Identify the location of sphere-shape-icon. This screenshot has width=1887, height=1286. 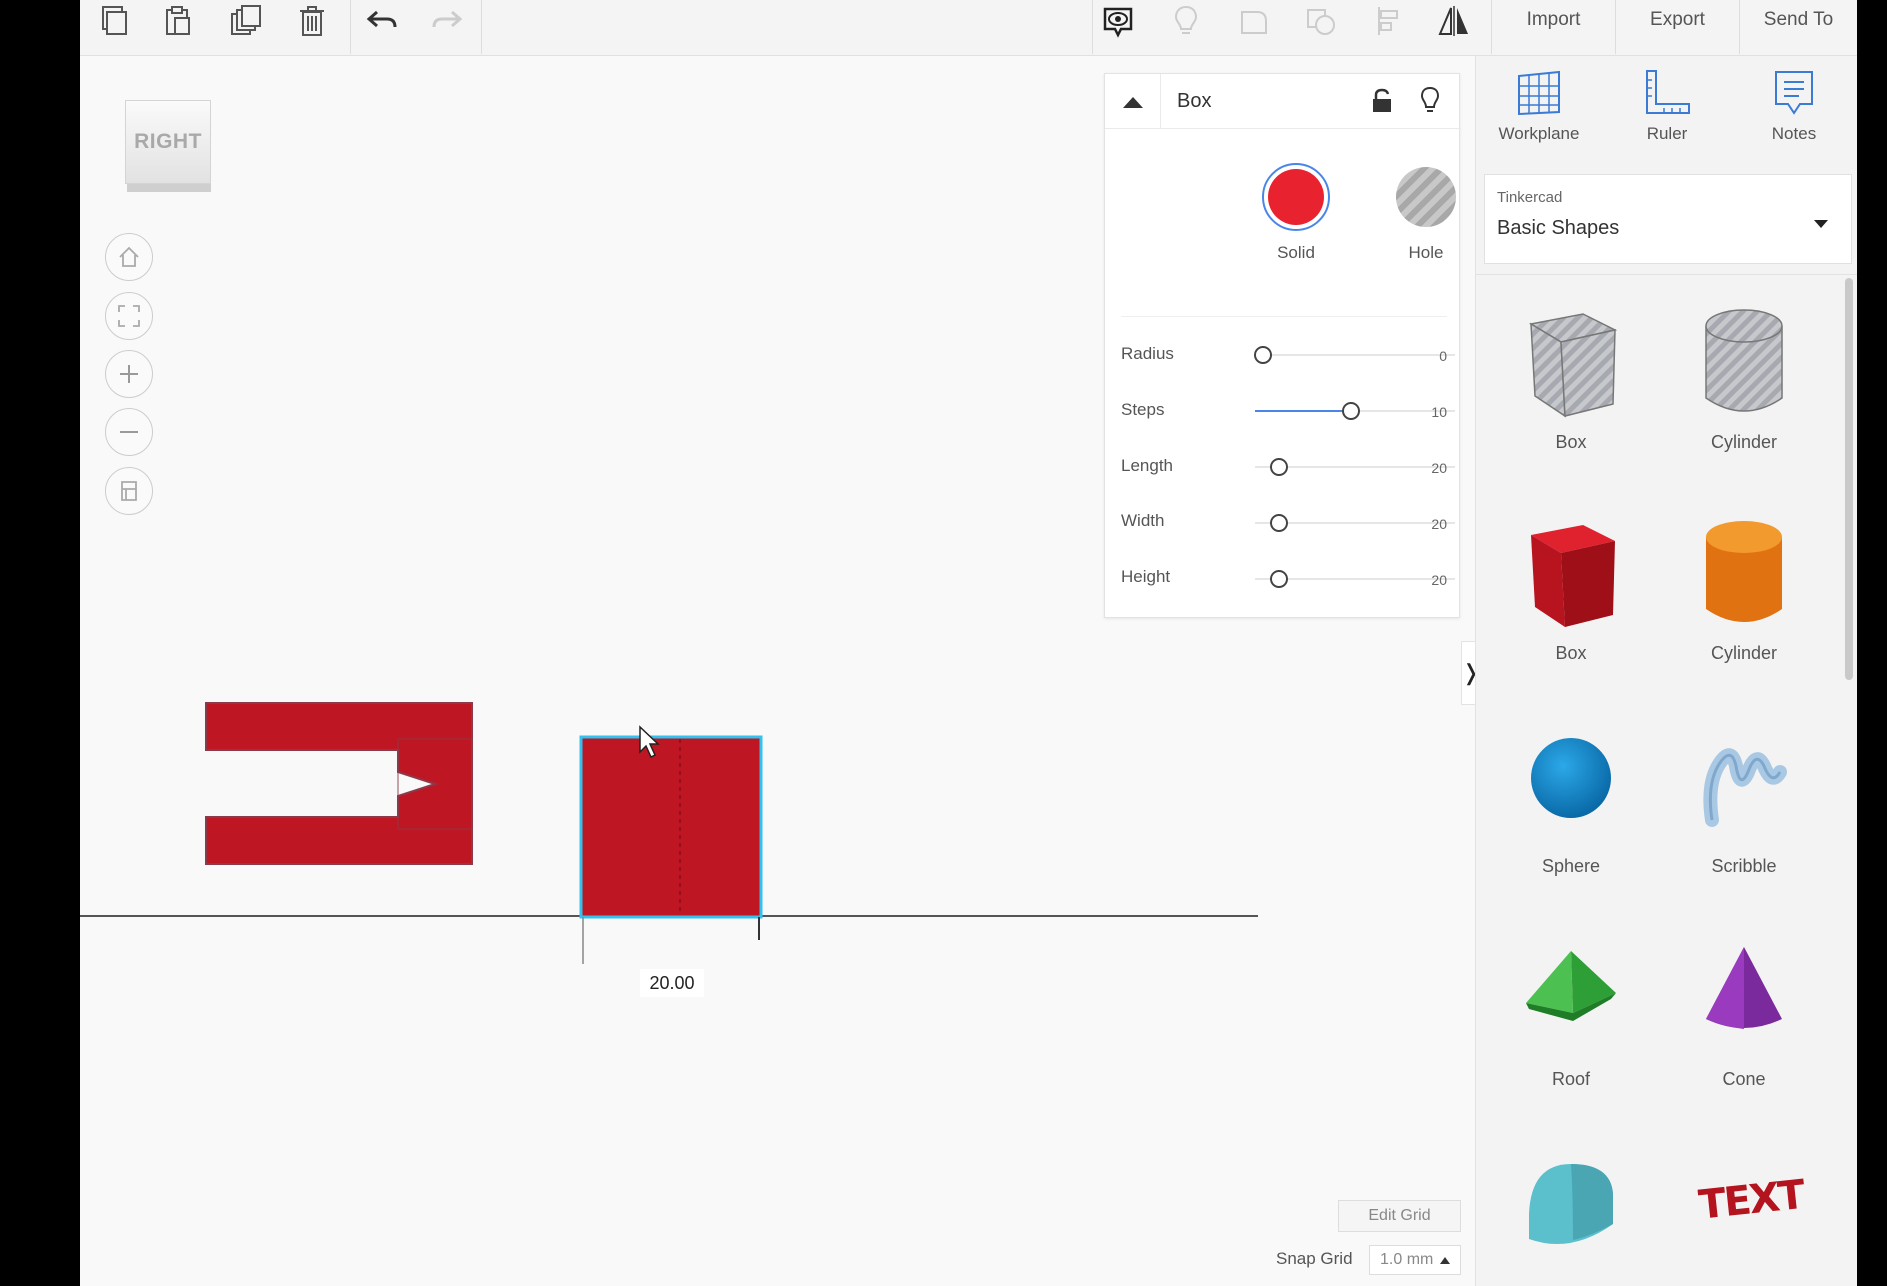
(1571, 785).